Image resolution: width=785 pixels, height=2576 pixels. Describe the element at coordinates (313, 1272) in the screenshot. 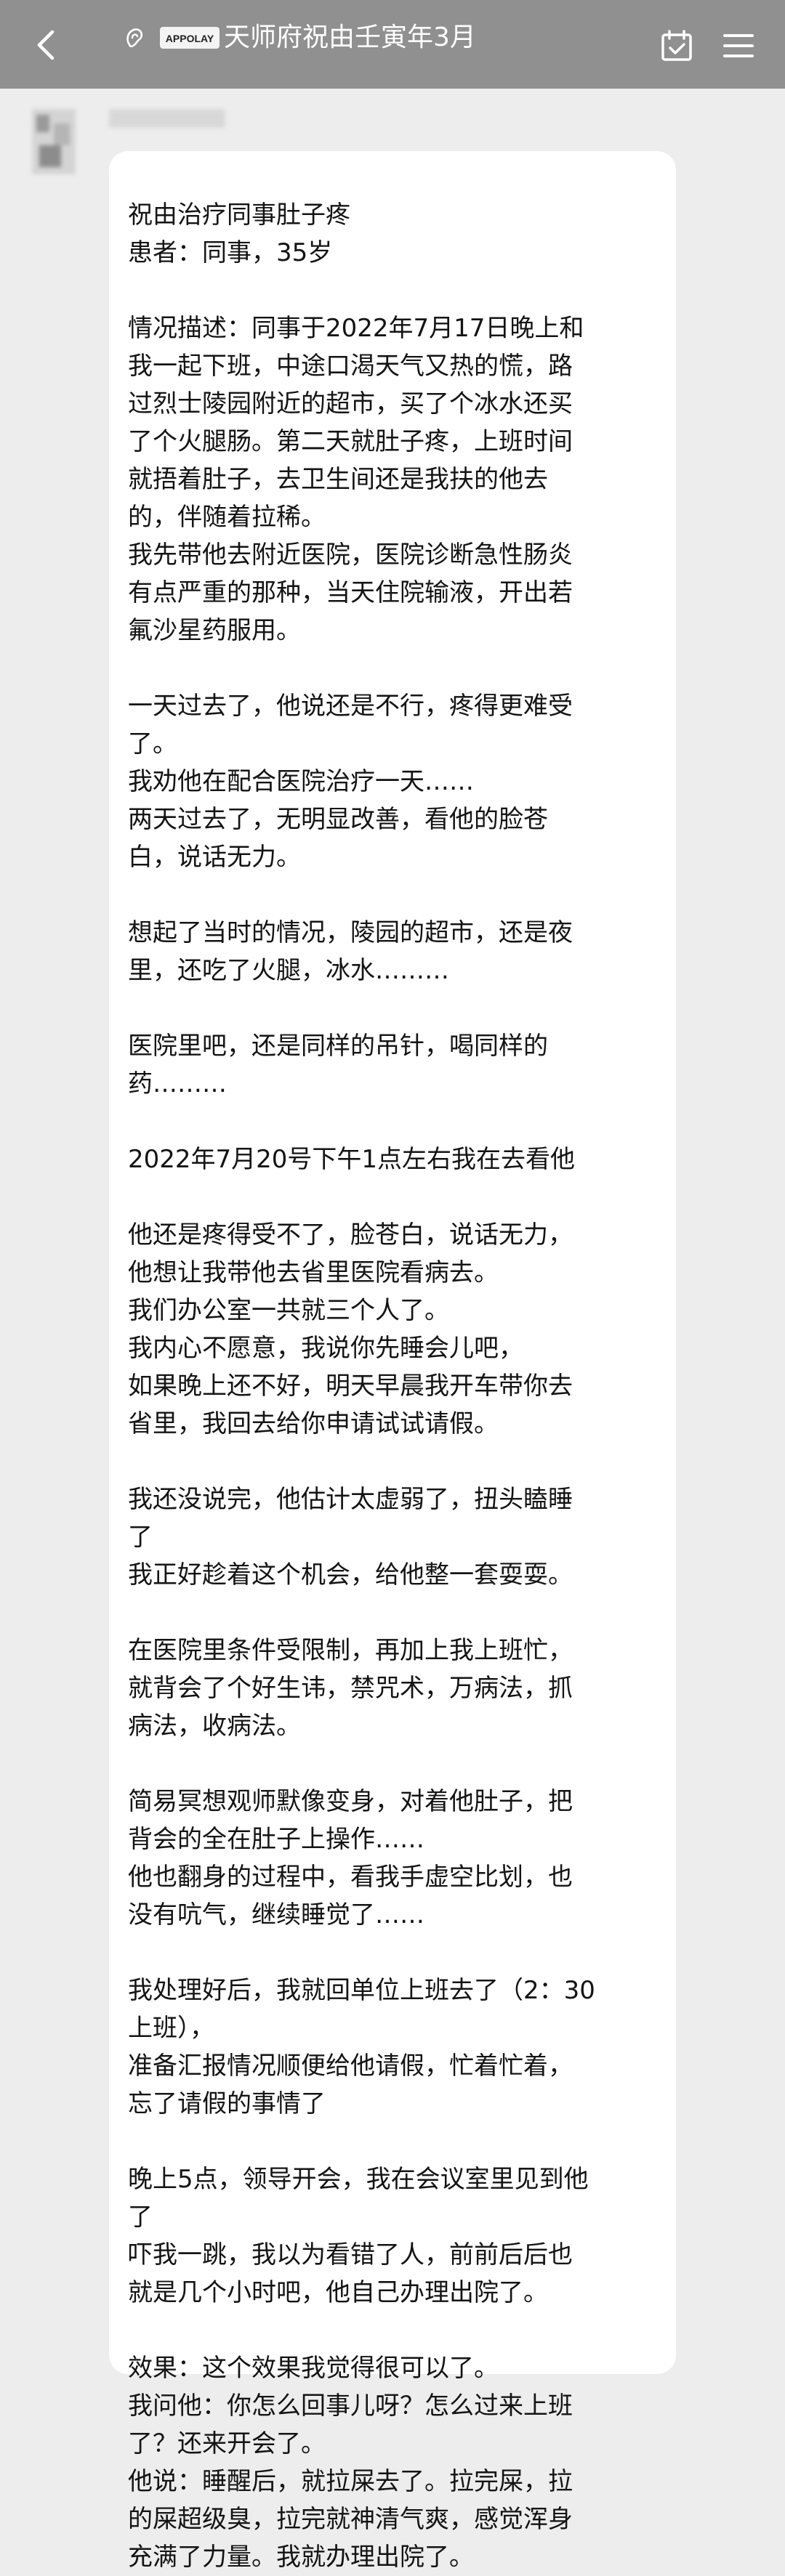

I see `message-line: 他想让我带他去省里医院看病去。` at that location.